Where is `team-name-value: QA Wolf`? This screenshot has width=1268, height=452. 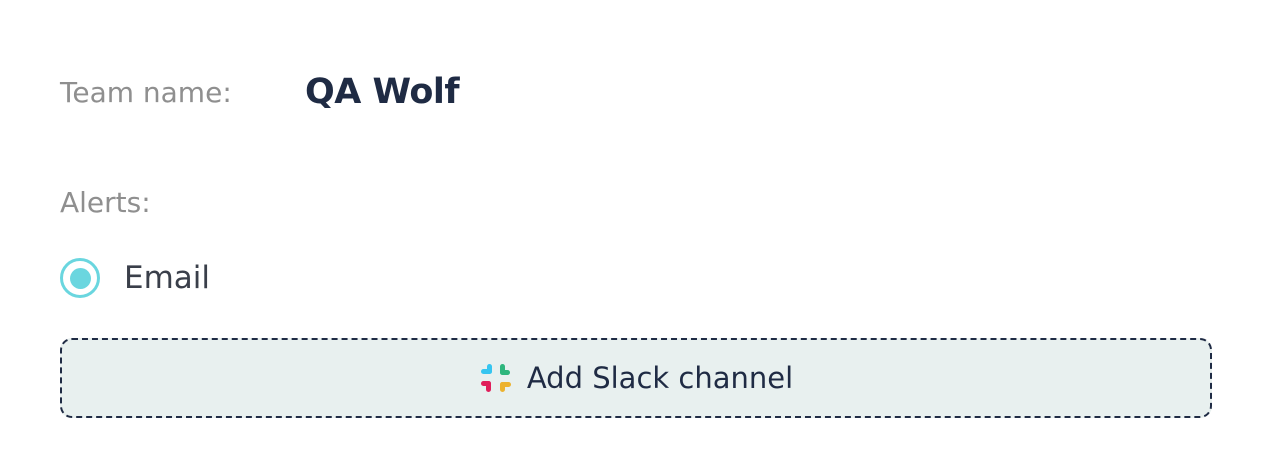
team-name-value: QA Wolf is located at coordinates (382, 92).